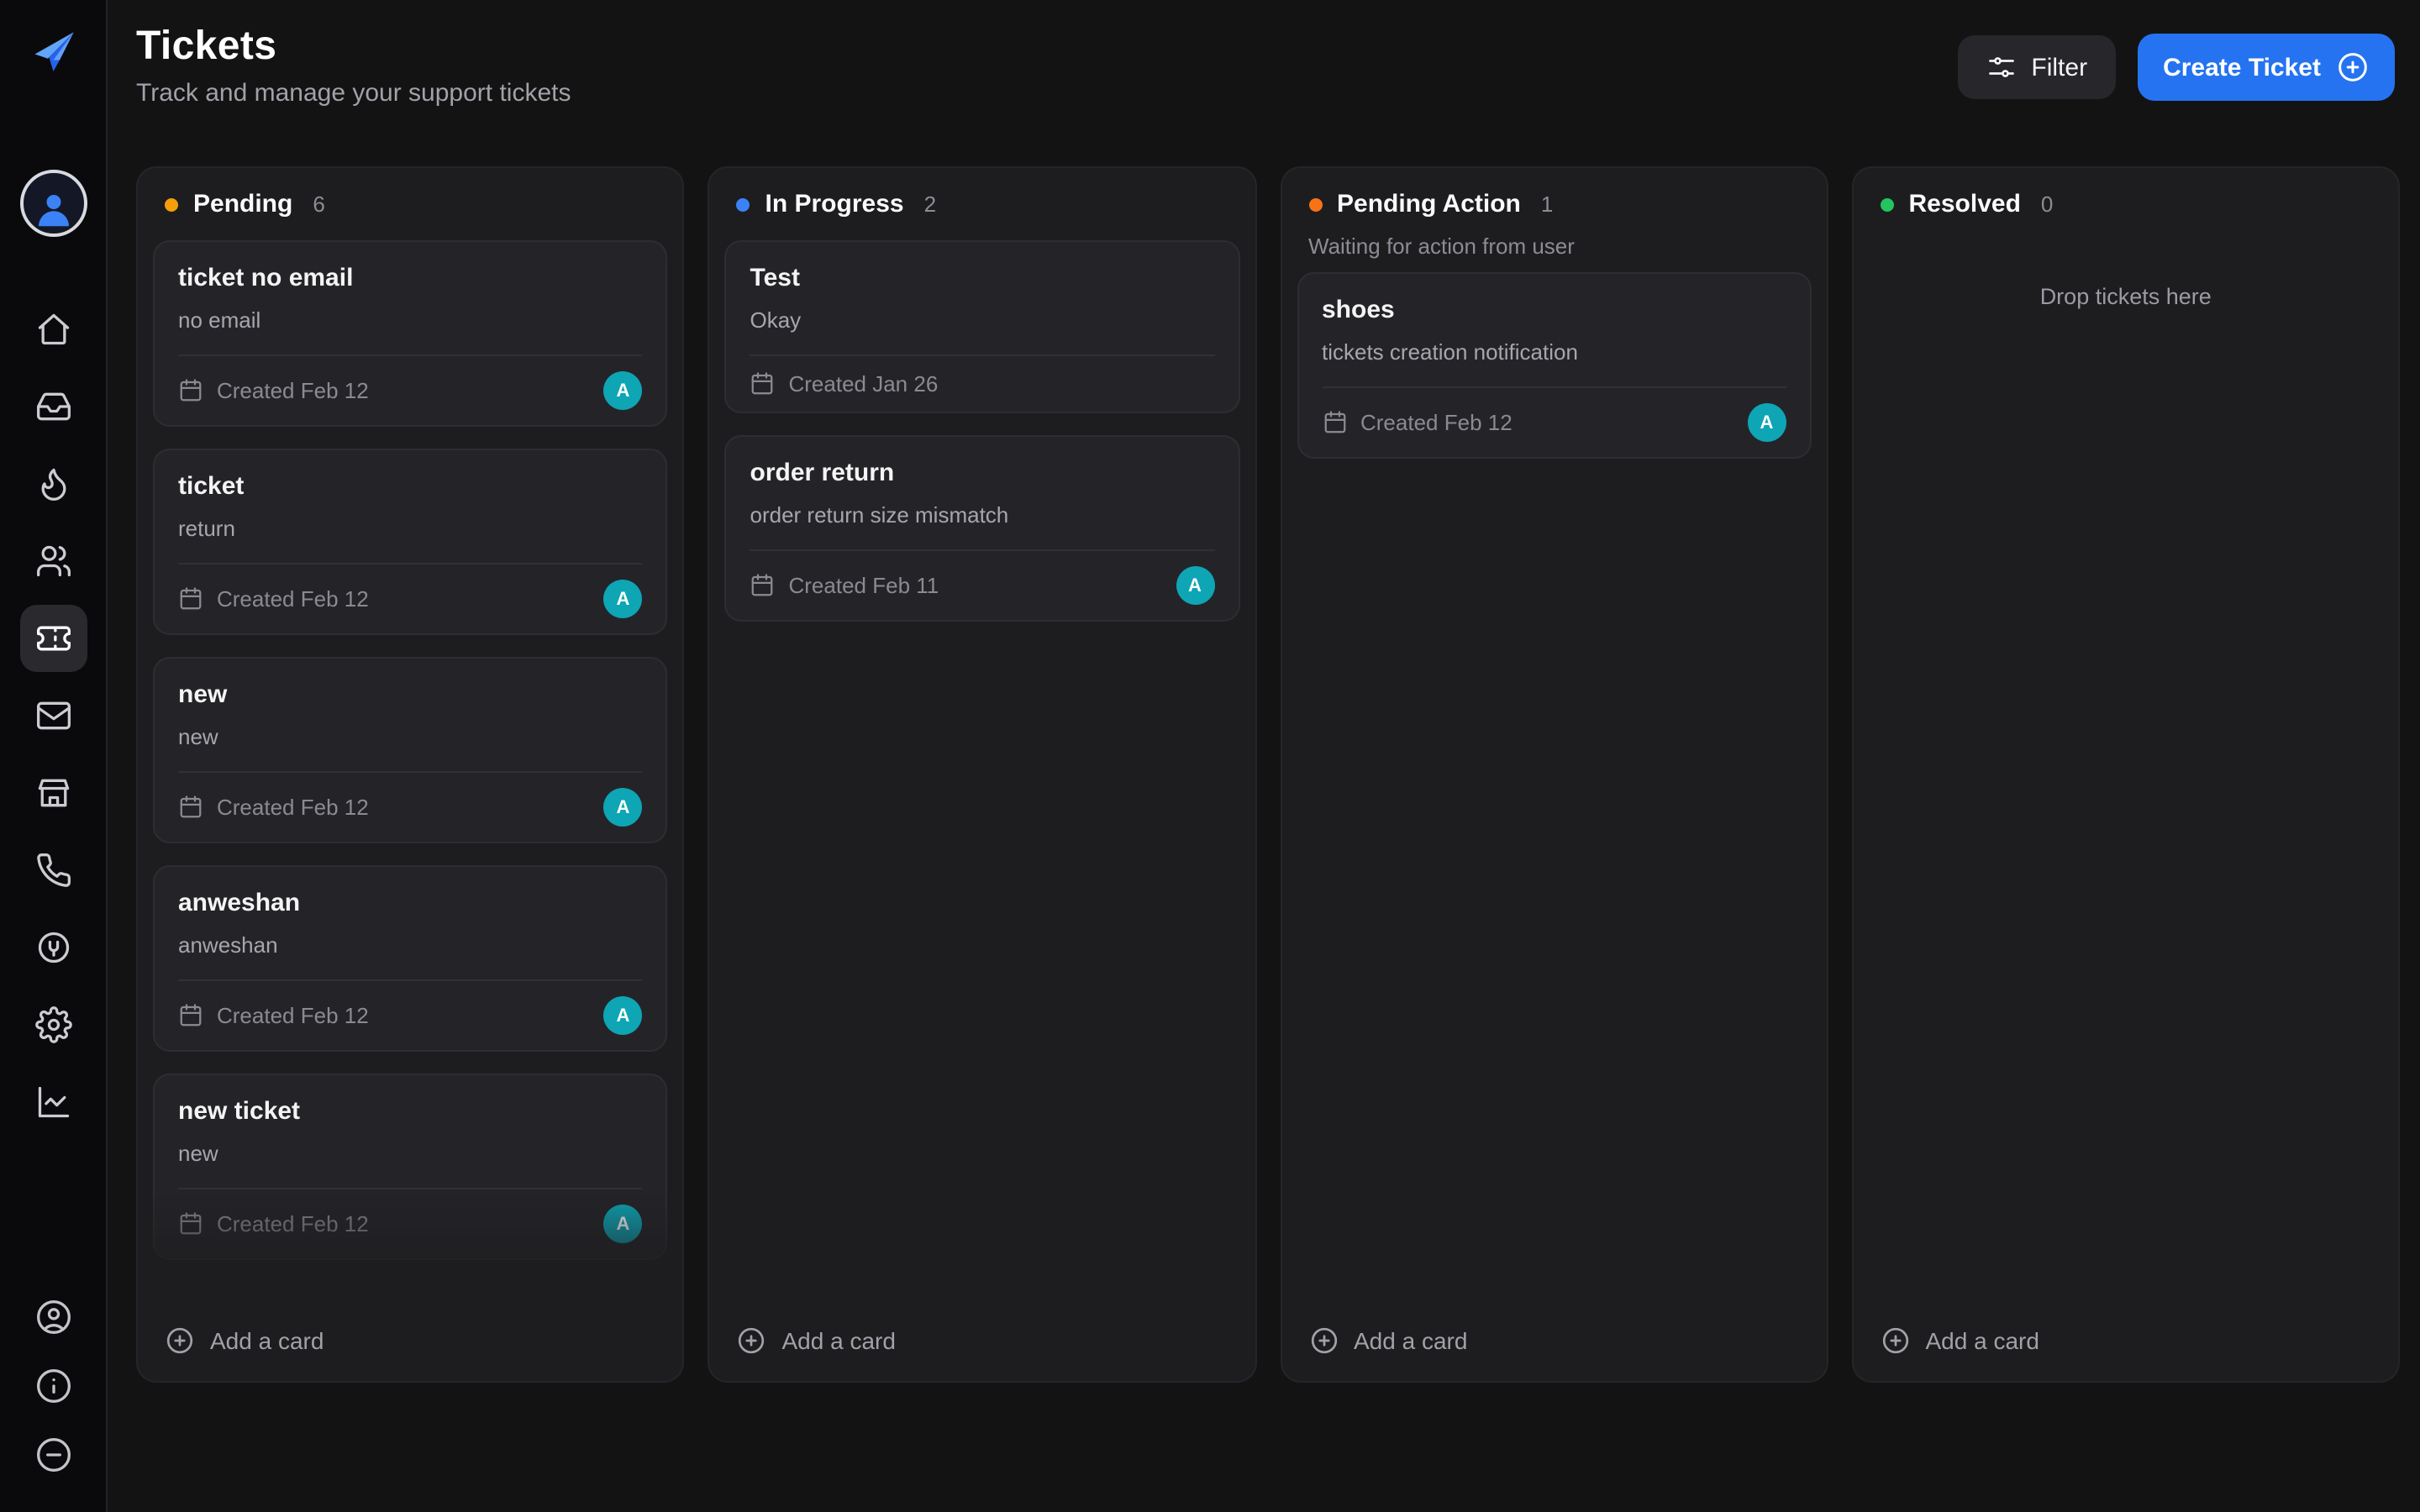 This screenshot has width=2420, height=1512. What do you see at coordinates (982, 326) in the screenshot?
I see `ticket-card: Test Okay Created Jan 26` at bounding box center [982, 326].